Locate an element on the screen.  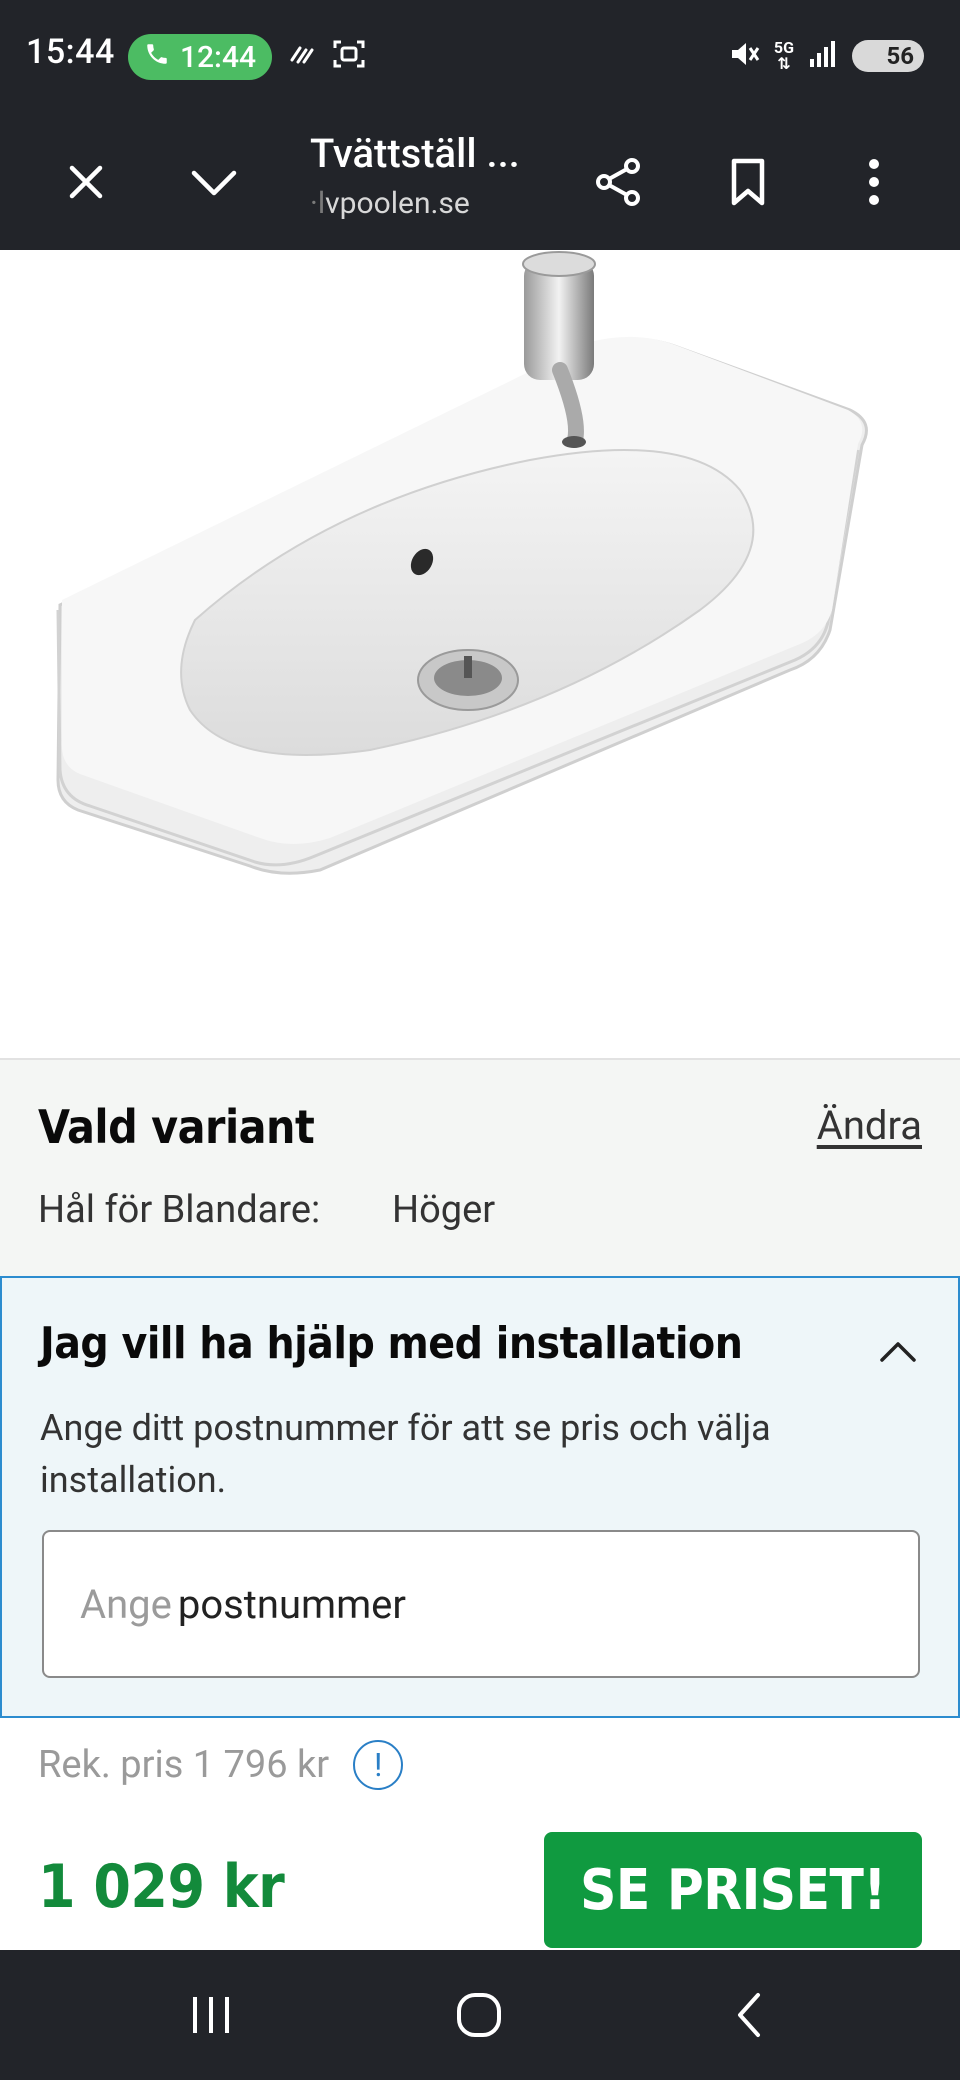
bookmark-button is located at coordinates (748, 182).